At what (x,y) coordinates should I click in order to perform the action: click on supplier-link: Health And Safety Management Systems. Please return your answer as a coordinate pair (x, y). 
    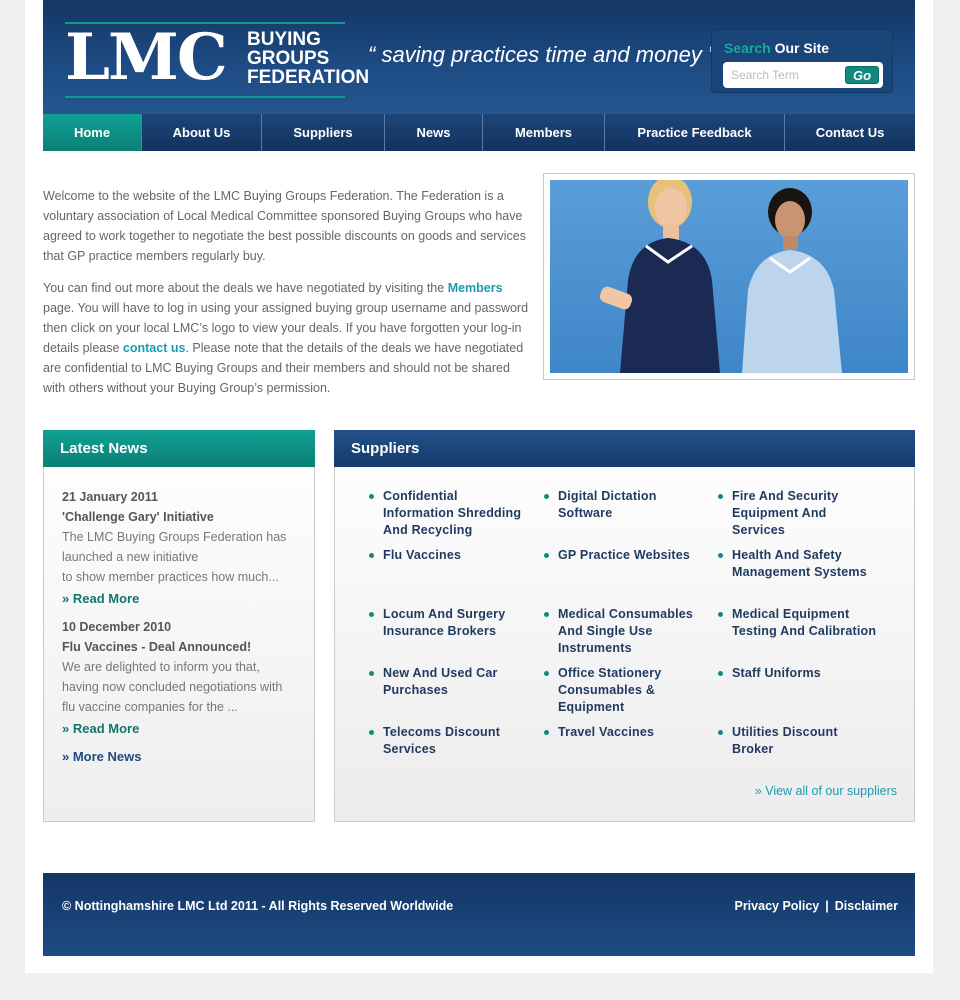
    Looking at the image, I should click on (798, 564).